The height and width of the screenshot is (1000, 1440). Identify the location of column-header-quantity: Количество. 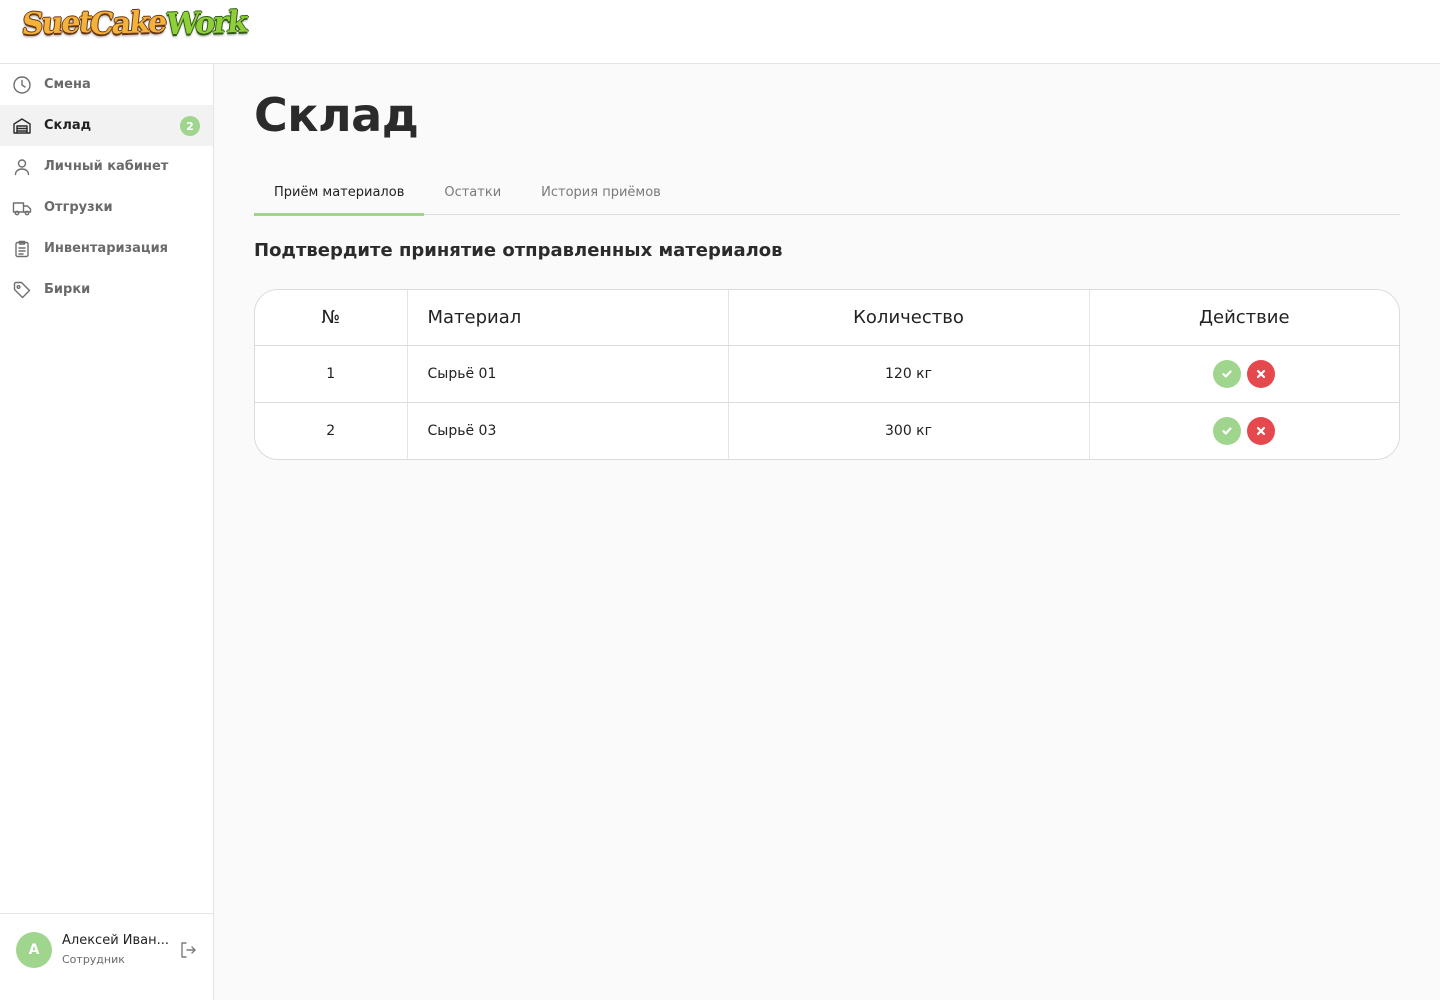
(909, 318).